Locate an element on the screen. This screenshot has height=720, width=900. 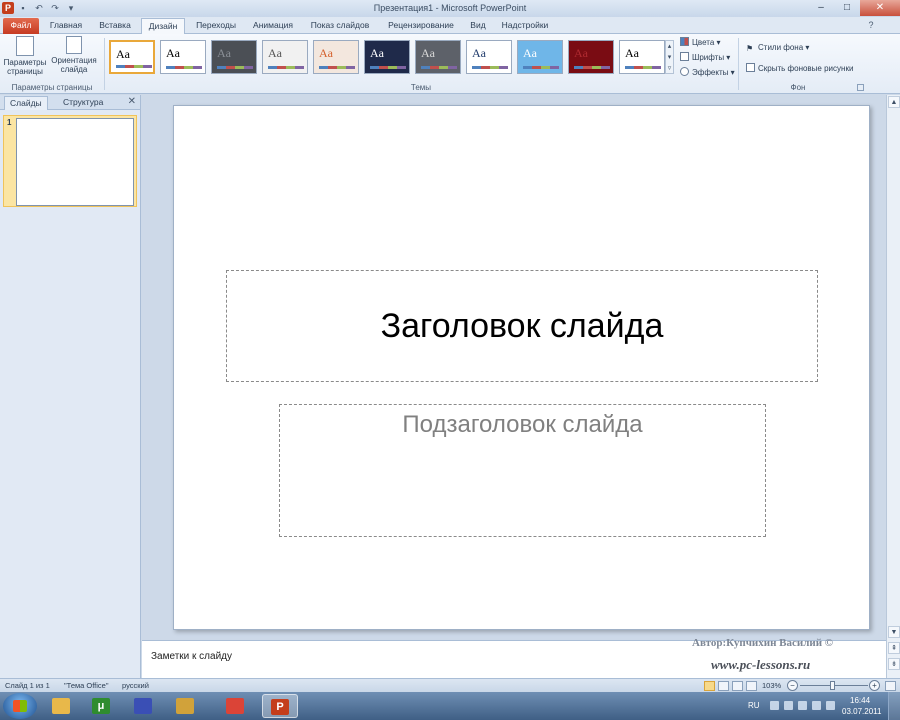
page-setup-button: Параметры страницы is located at coordinates (25, 56).